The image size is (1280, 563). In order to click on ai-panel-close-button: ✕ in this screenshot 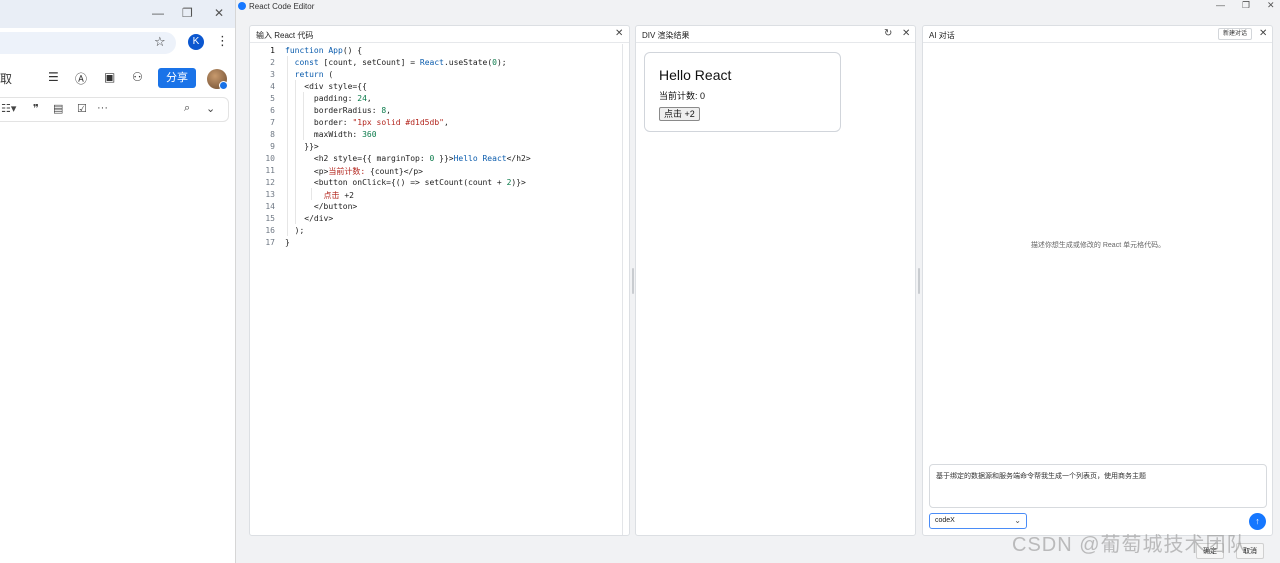, I will do `click(1263, 33)`.